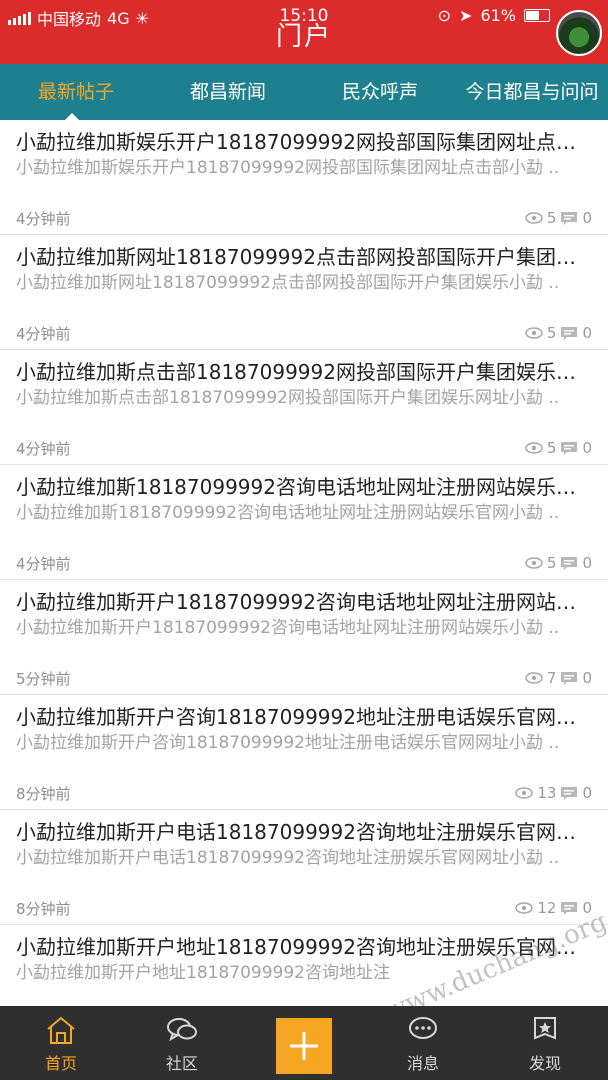  What do you see at coordinates (551, 678) in the screenshot?
I see `view-count: 7` at bounding box center [551, 678].